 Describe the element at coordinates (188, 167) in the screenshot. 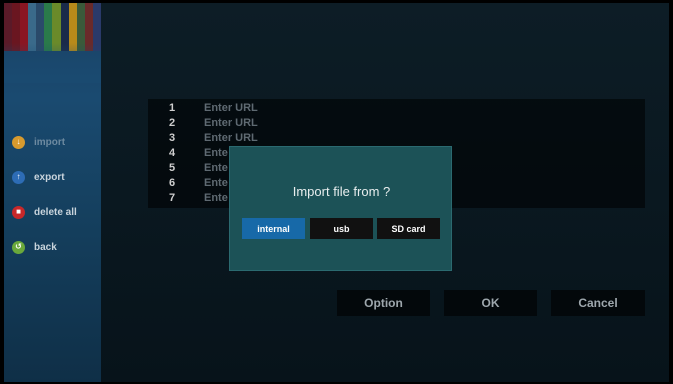

I see `url-row-5: 5 Ente` at that location.